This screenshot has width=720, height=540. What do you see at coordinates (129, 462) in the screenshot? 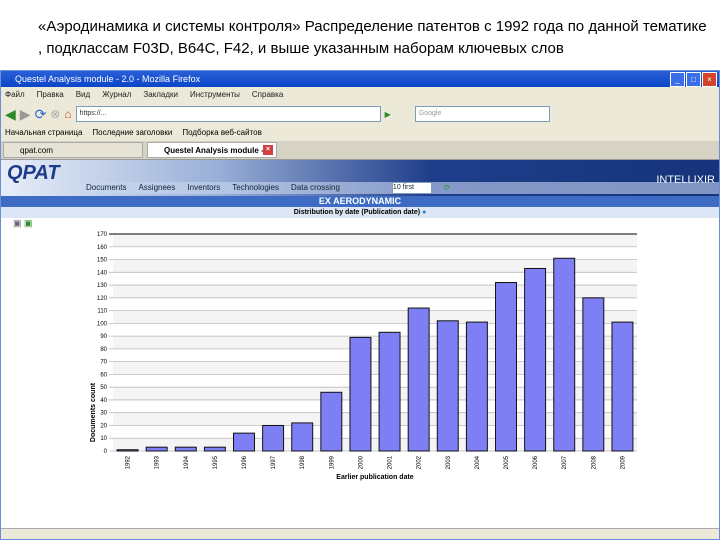
I see `x-tick-label: 1992` at bounding box center [129, 462].